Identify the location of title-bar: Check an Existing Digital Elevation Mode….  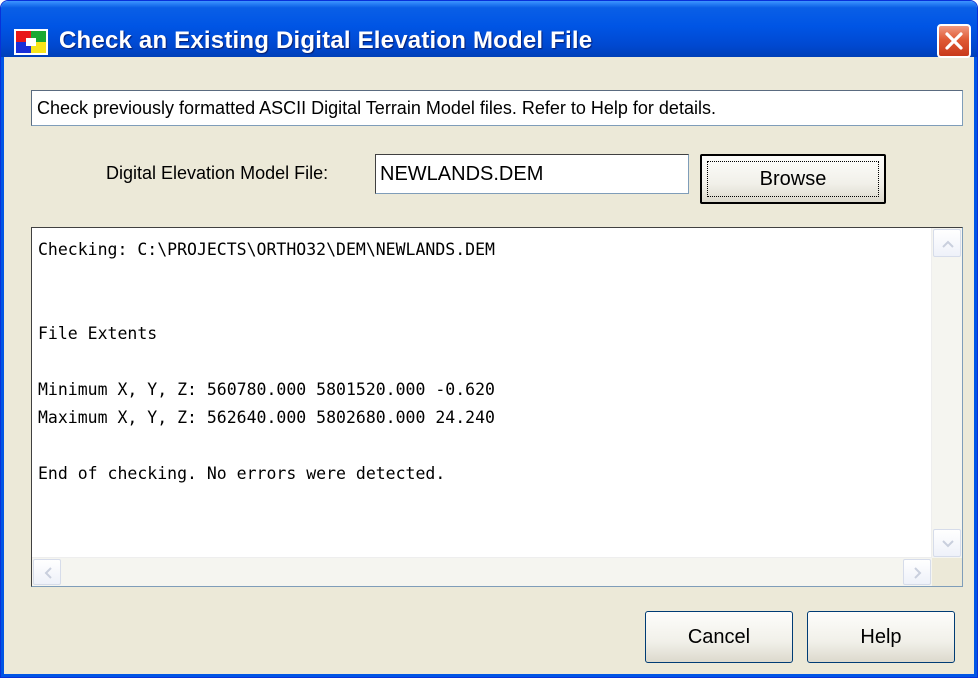
(489, 29).